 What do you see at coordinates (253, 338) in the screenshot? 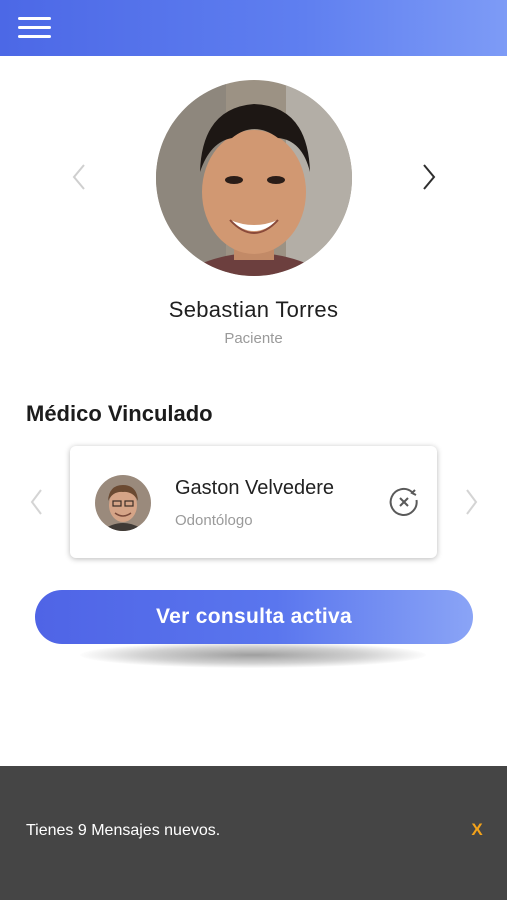
I see `patient-role: Paciente` at bounding box center [253, 338].